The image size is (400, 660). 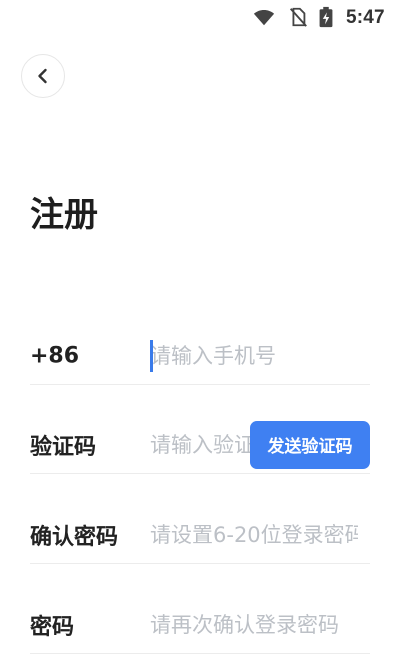 What do you see at coordinates (55, 355) in the screenshot?
I see `country-code-label: +86` at bounding box center [55, 355].